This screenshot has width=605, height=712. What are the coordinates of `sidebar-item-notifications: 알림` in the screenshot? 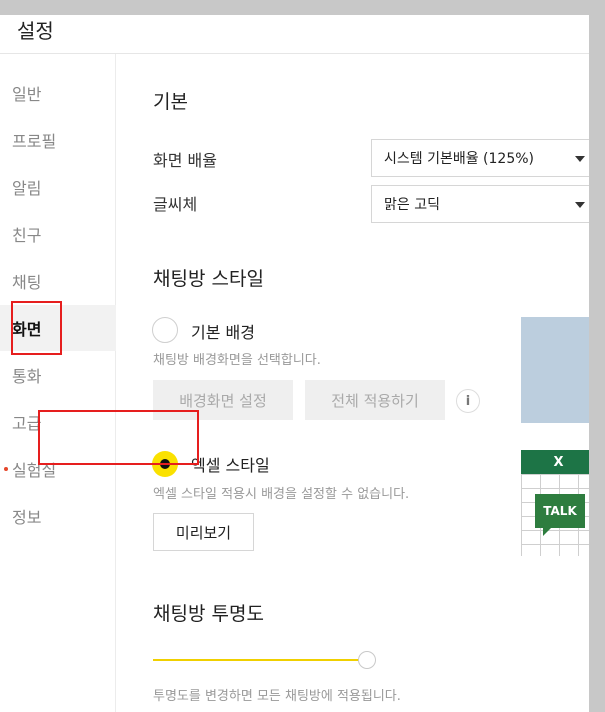 It's located at (58, 187).